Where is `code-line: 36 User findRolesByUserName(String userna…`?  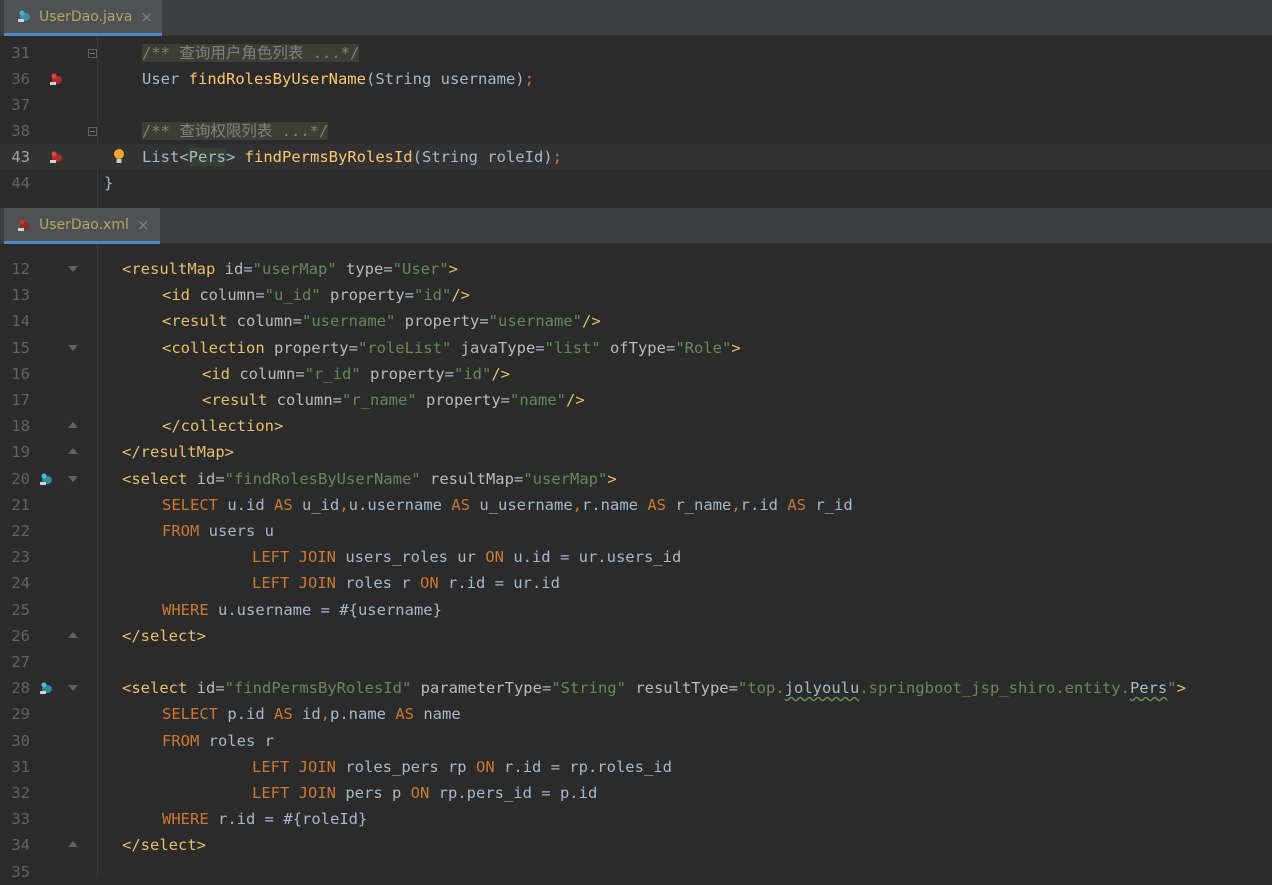 code-line: 36 User findRolesByUserName(String userna… is located at coordinates (636, 79).